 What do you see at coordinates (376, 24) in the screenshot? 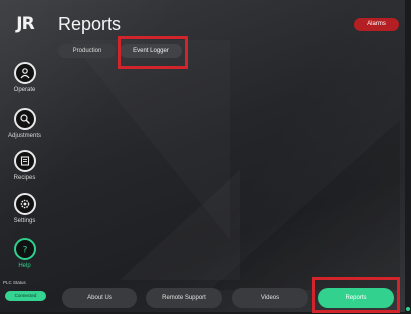
I see `alarms-button: Alarms` at bounding box center [376, 24].